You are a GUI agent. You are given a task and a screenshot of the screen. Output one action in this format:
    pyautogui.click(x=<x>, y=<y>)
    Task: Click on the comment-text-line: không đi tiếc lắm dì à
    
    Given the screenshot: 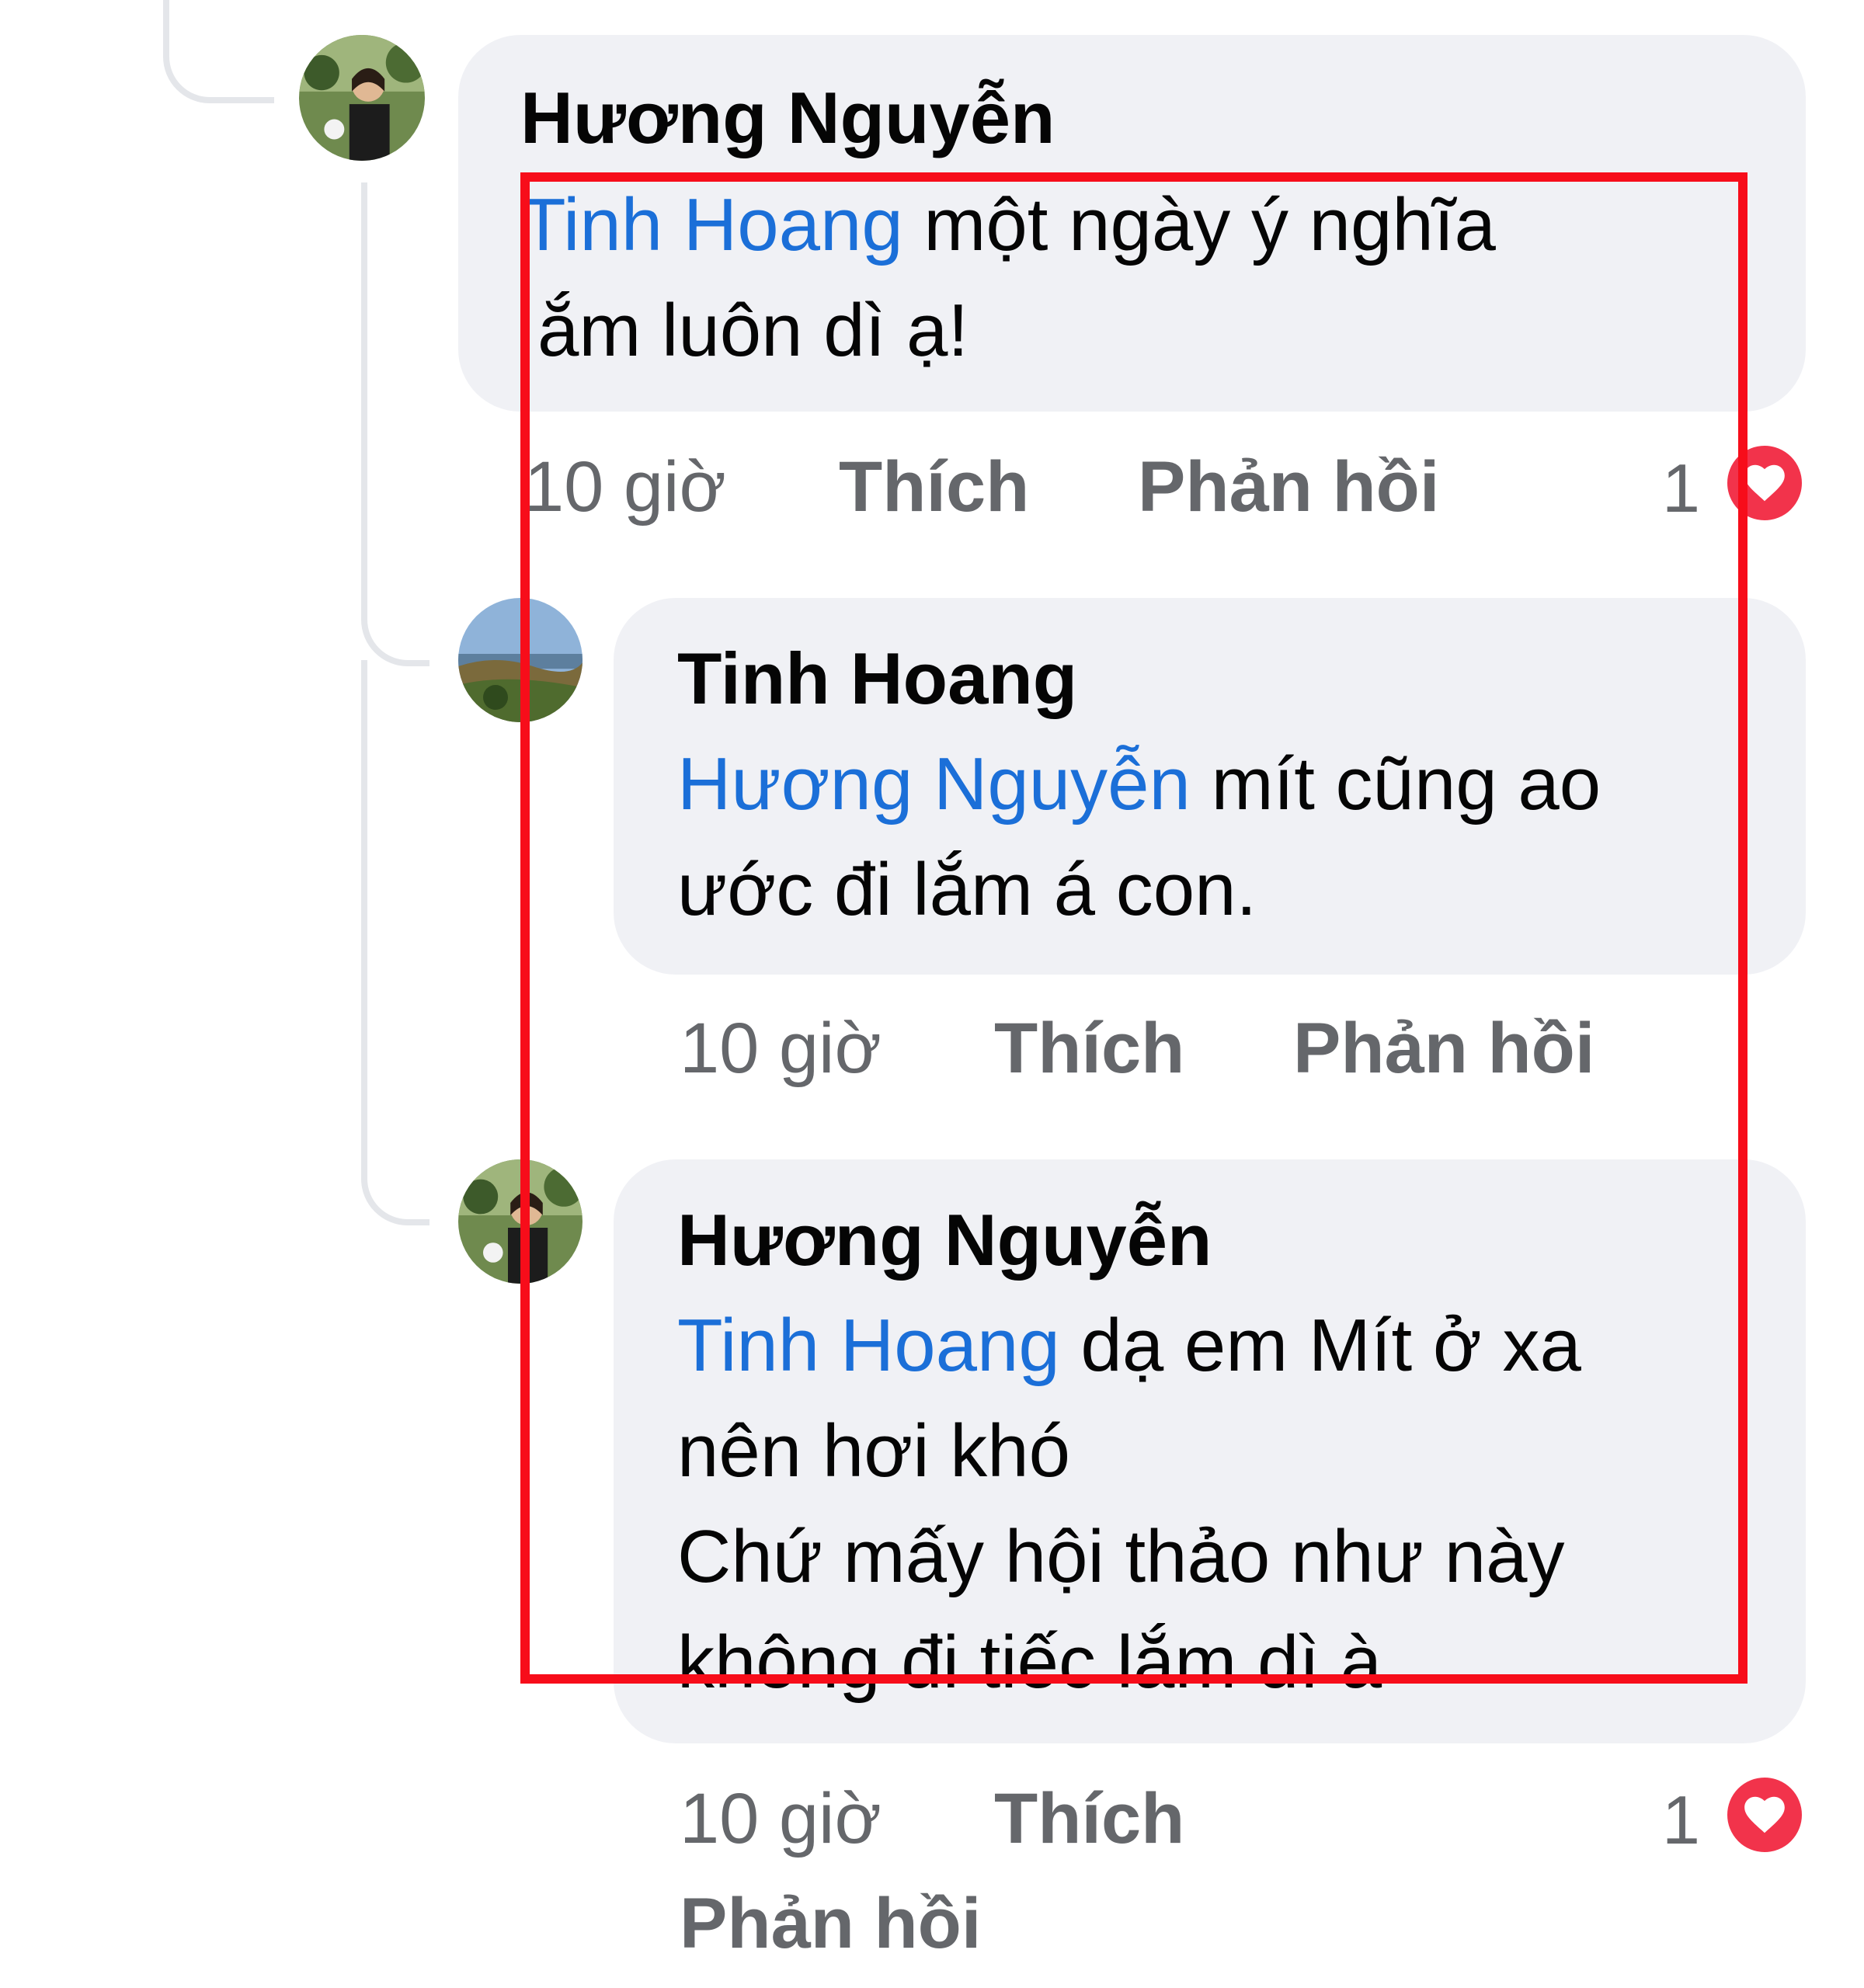 What is the action you would take?
    pyautogui.click(x=1029, y=1662)
    